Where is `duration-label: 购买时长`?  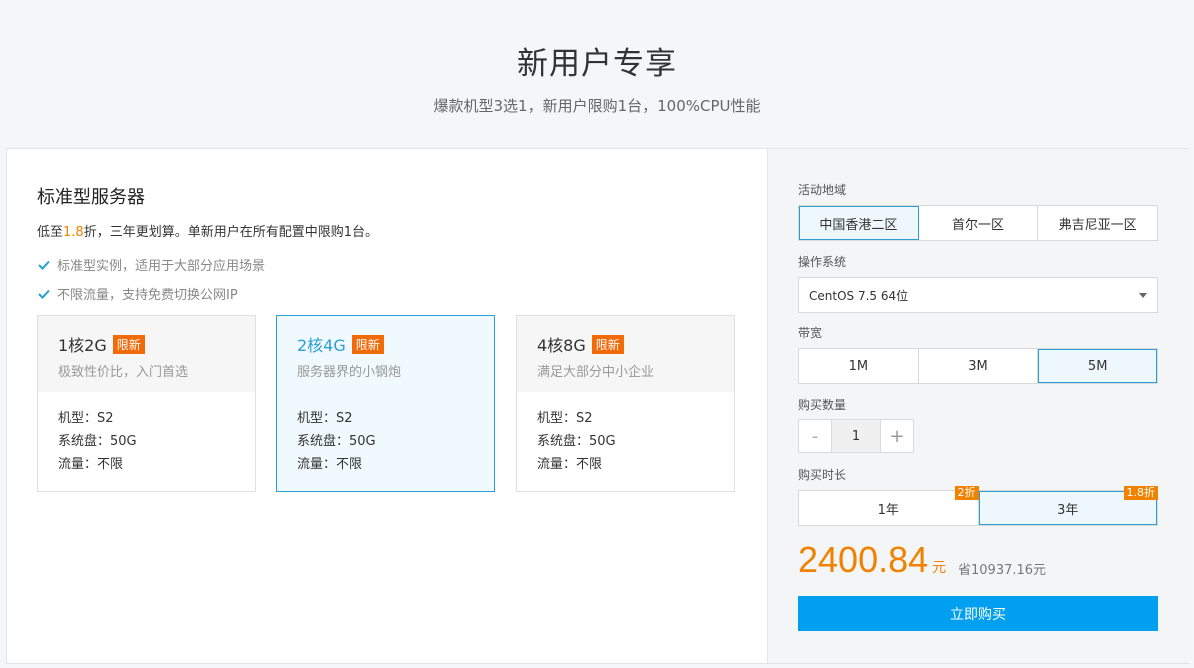
duration-label: 购买时长 is located at coordinates (822, 475).